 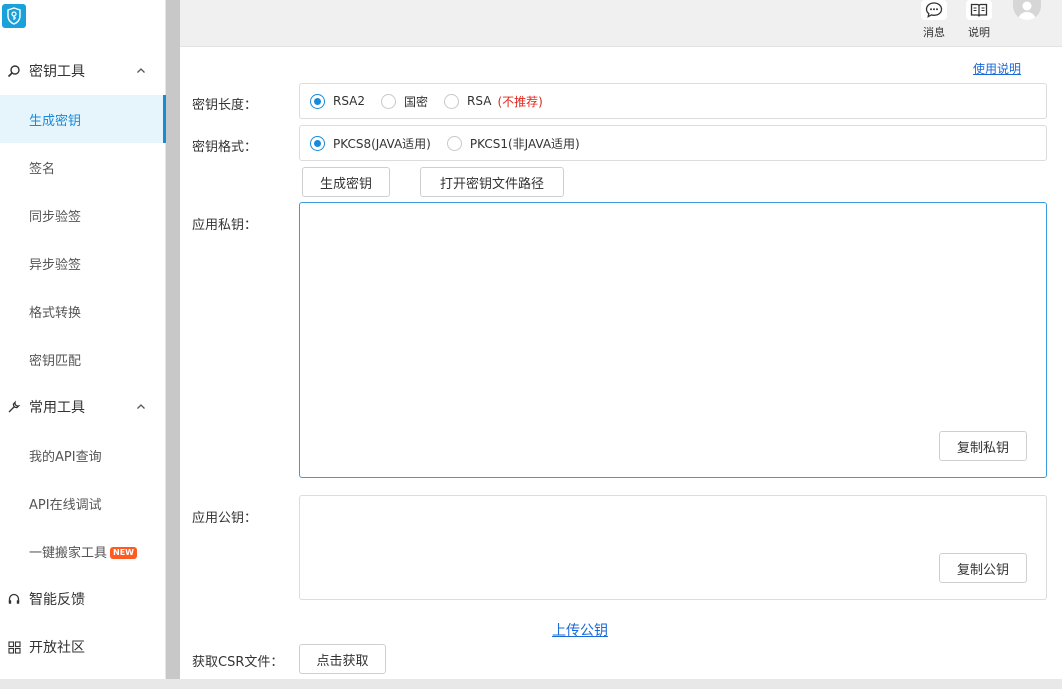 I want to click on chat-bubble-icon, so click(x=934, y=10).